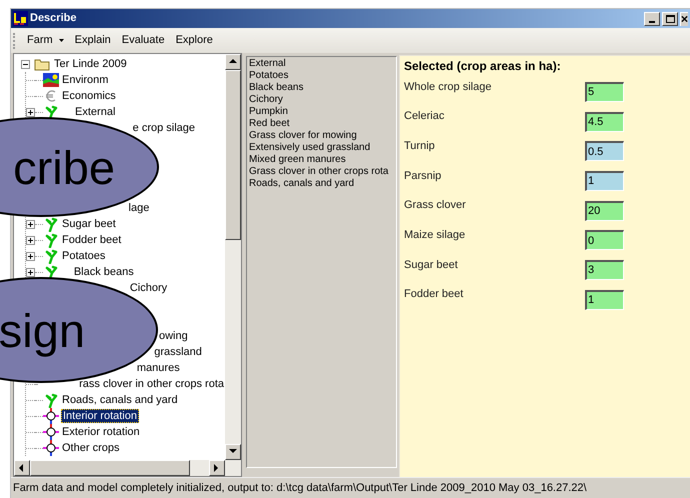 This screenshot has width=690, height=498. I want to click on list-item: Mixed green manures, so click(322, 160).